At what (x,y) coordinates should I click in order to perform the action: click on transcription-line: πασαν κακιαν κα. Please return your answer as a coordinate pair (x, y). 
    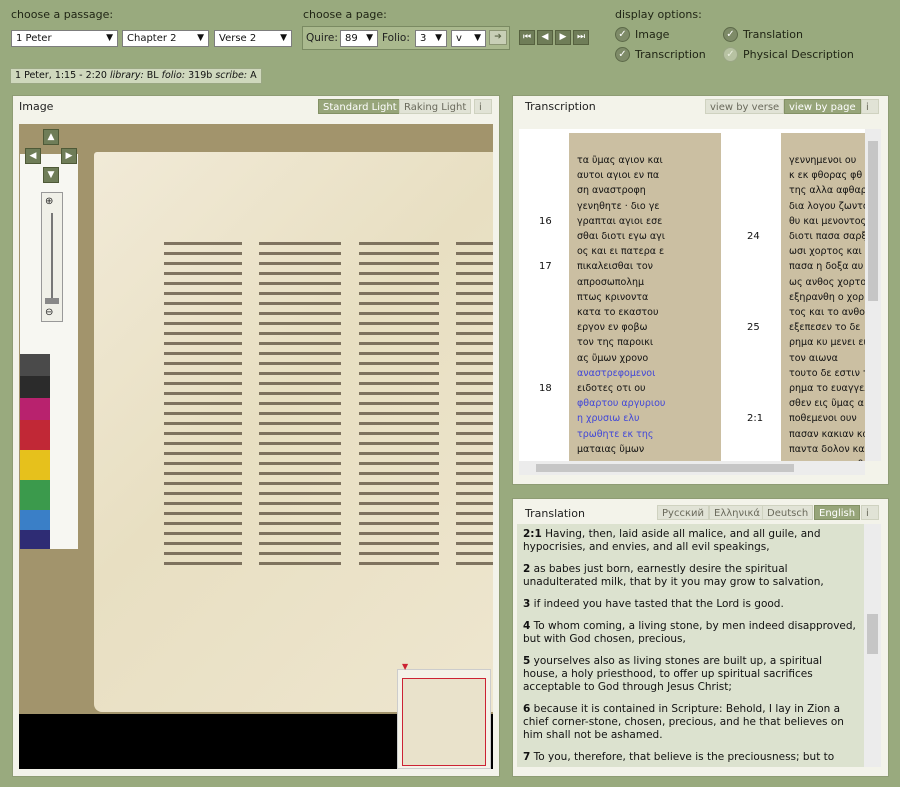
    Looking at the image, I should click on (827, 434).